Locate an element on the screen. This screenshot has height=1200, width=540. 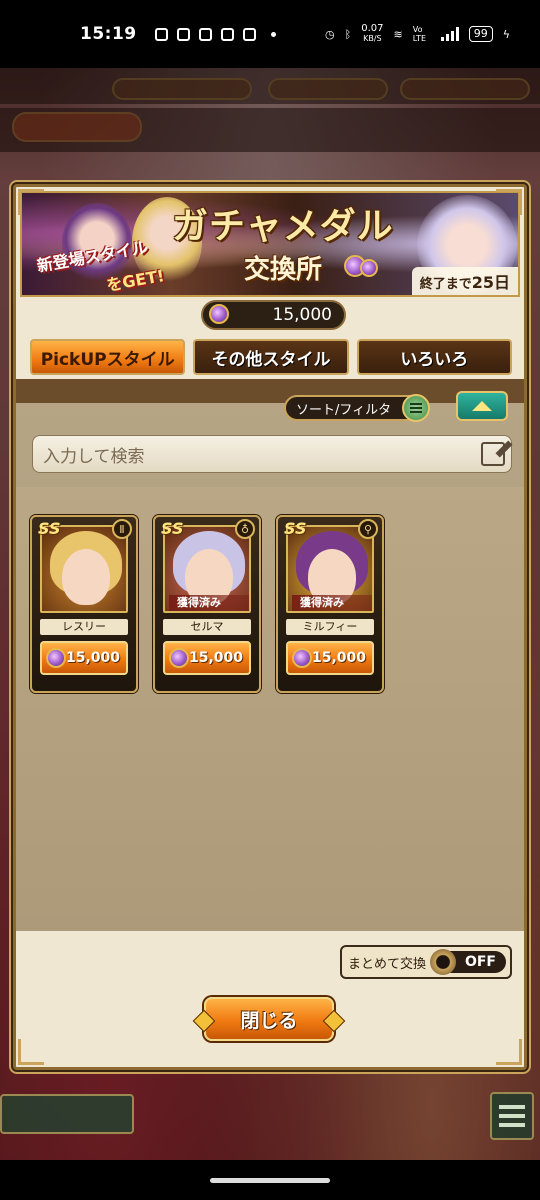
deadline-badge: 終了まで25日 is located at coordinates (464, 281).